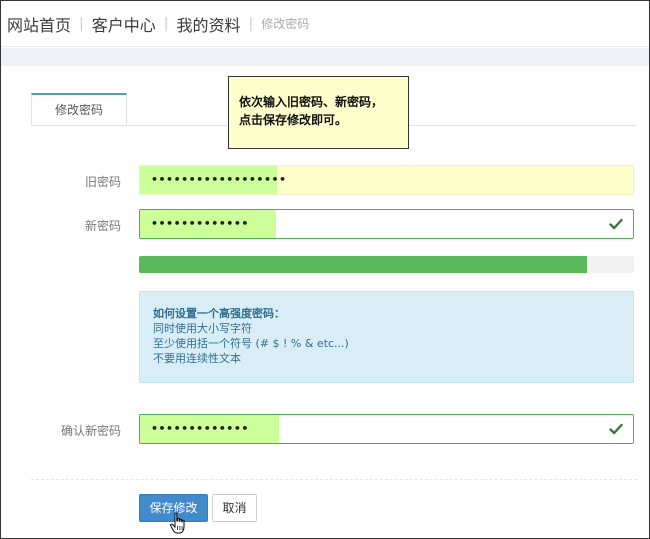  What do you see at coordinates (177, 523) in the screenshot?
I see `hand-cursor-icon` at bounding box center [177, 523].